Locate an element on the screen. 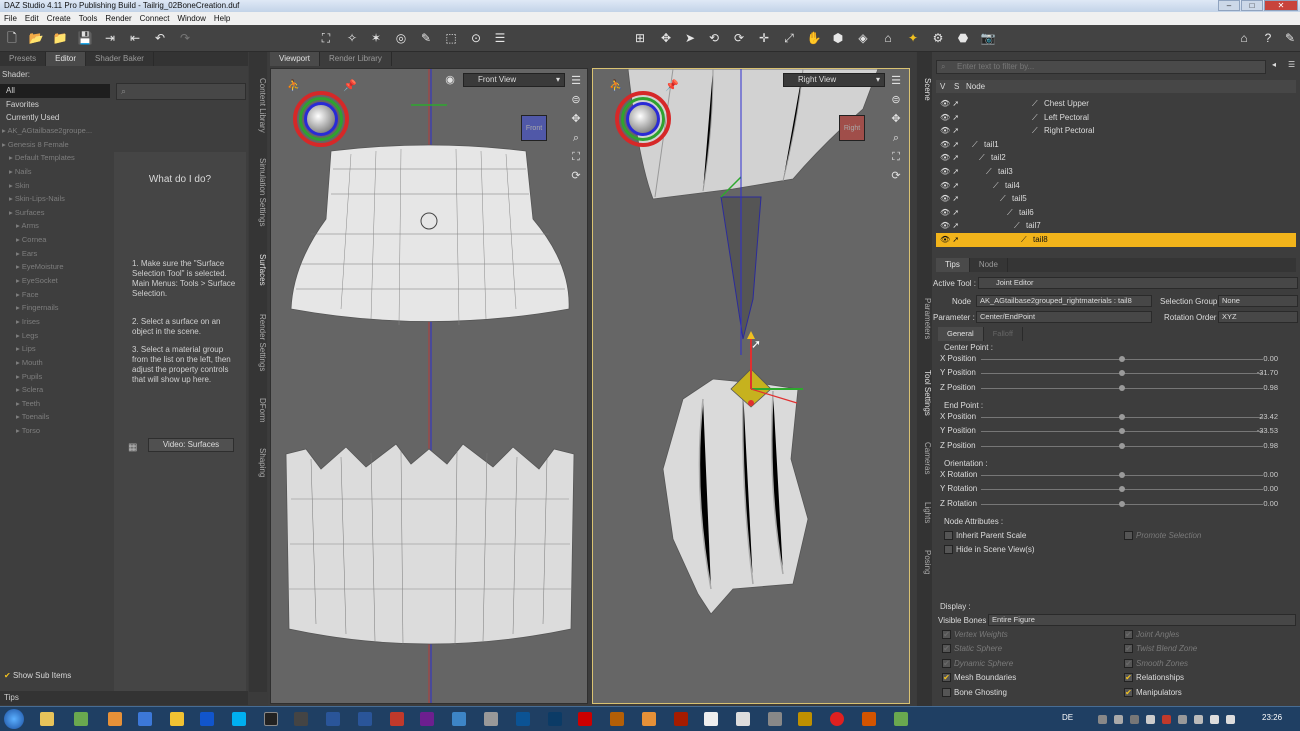  scene-row: 👁 ➚ ⟋ tail1 is located at coordinates (1116, 145).